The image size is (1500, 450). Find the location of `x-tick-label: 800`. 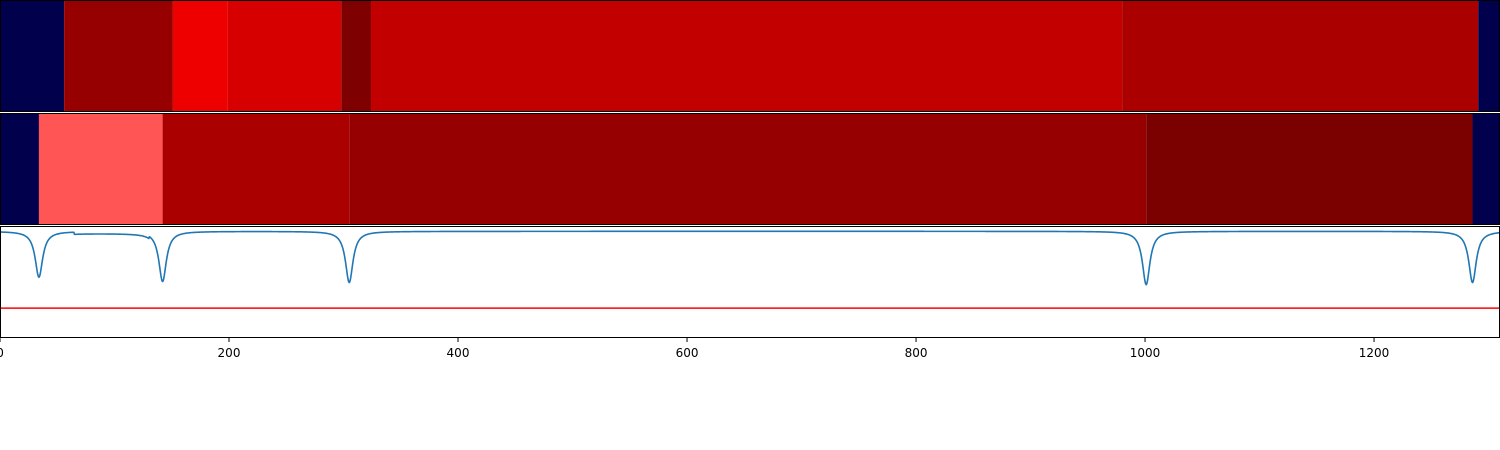

x-tick-label: 800 is located at coordinates (916, 353).